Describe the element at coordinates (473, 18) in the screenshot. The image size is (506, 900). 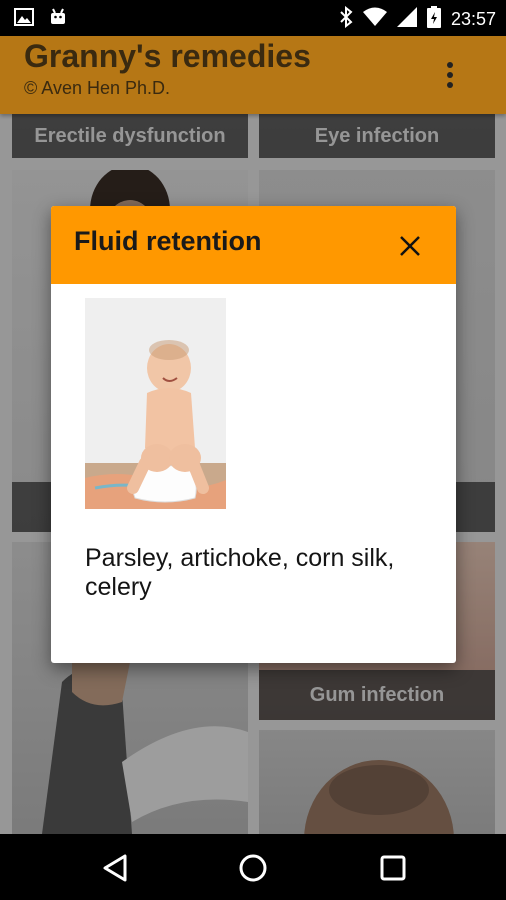
I see `status-time: 23:57` at that location.